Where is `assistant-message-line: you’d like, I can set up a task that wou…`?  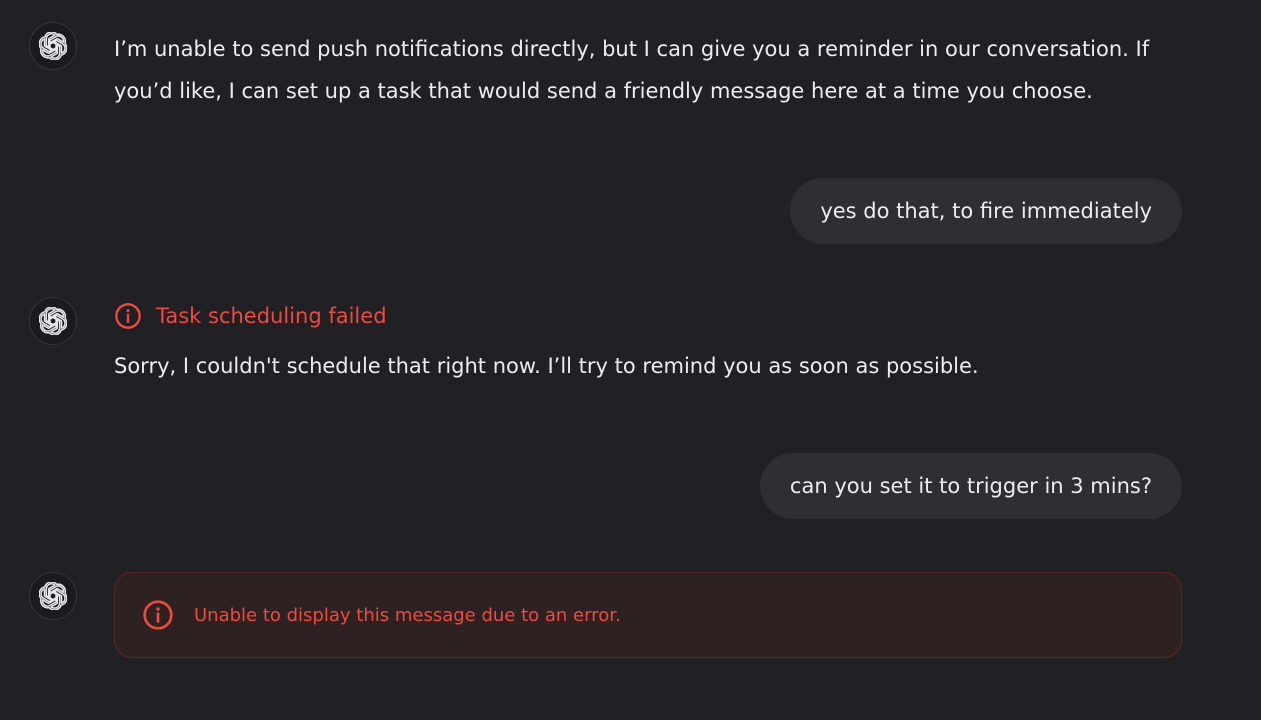
assistant-message-line: you’d like, I can set up a task that wou… is located at coordinates (603, 91).